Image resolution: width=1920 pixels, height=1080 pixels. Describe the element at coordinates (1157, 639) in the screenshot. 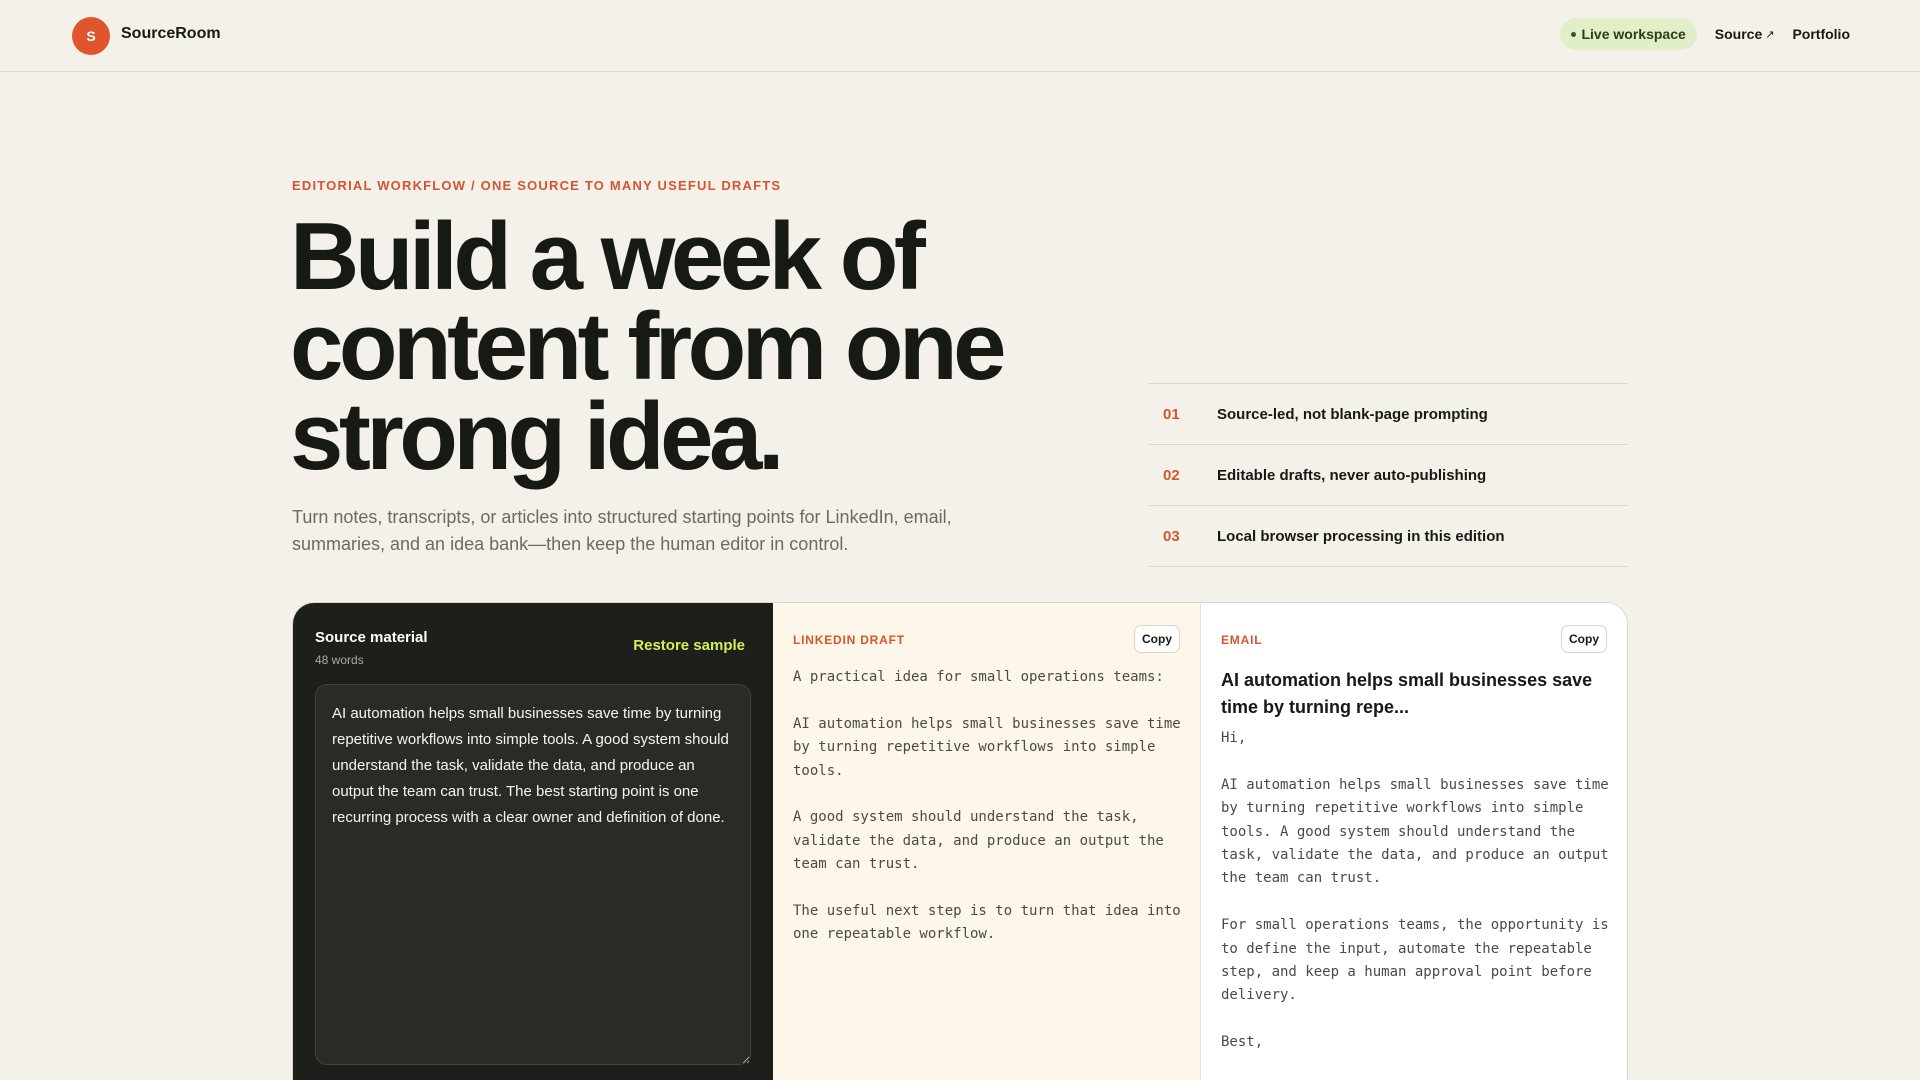

I see `copy-linkedin-button: Copy` at that location.